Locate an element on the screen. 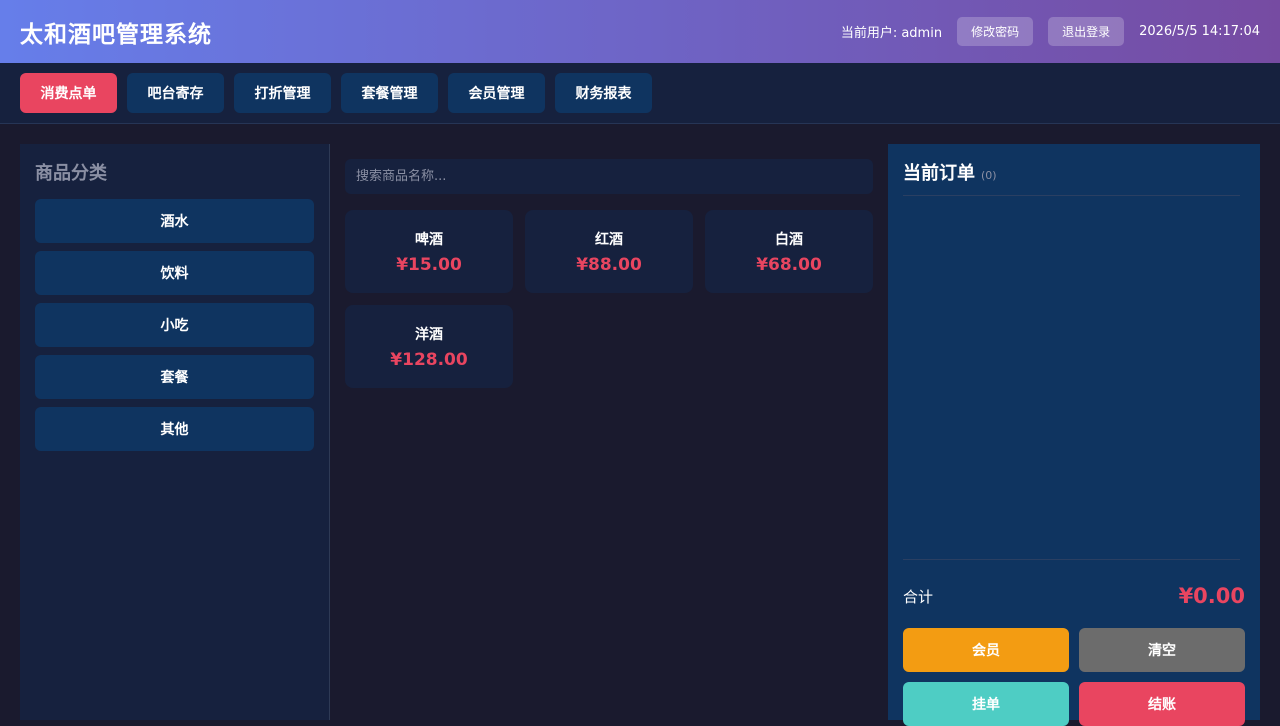 The width and height of the screenshot is (1280, 726). order-total-row: 合计 ¥0.00 is located at coordinates (1074, 596).